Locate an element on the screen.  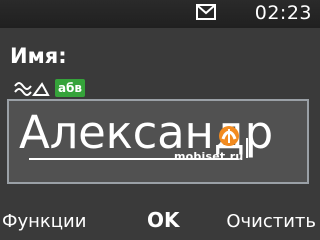
text-cursor is located at coordinates (247, 148).